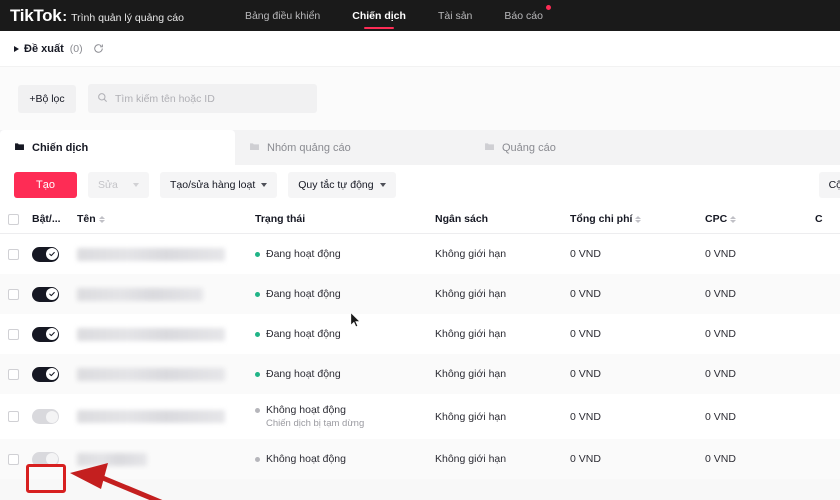  Describe the element at coordinates (529, 147) in the screenshot. I see `tab-label-ad: Quảng cáo` at that location.